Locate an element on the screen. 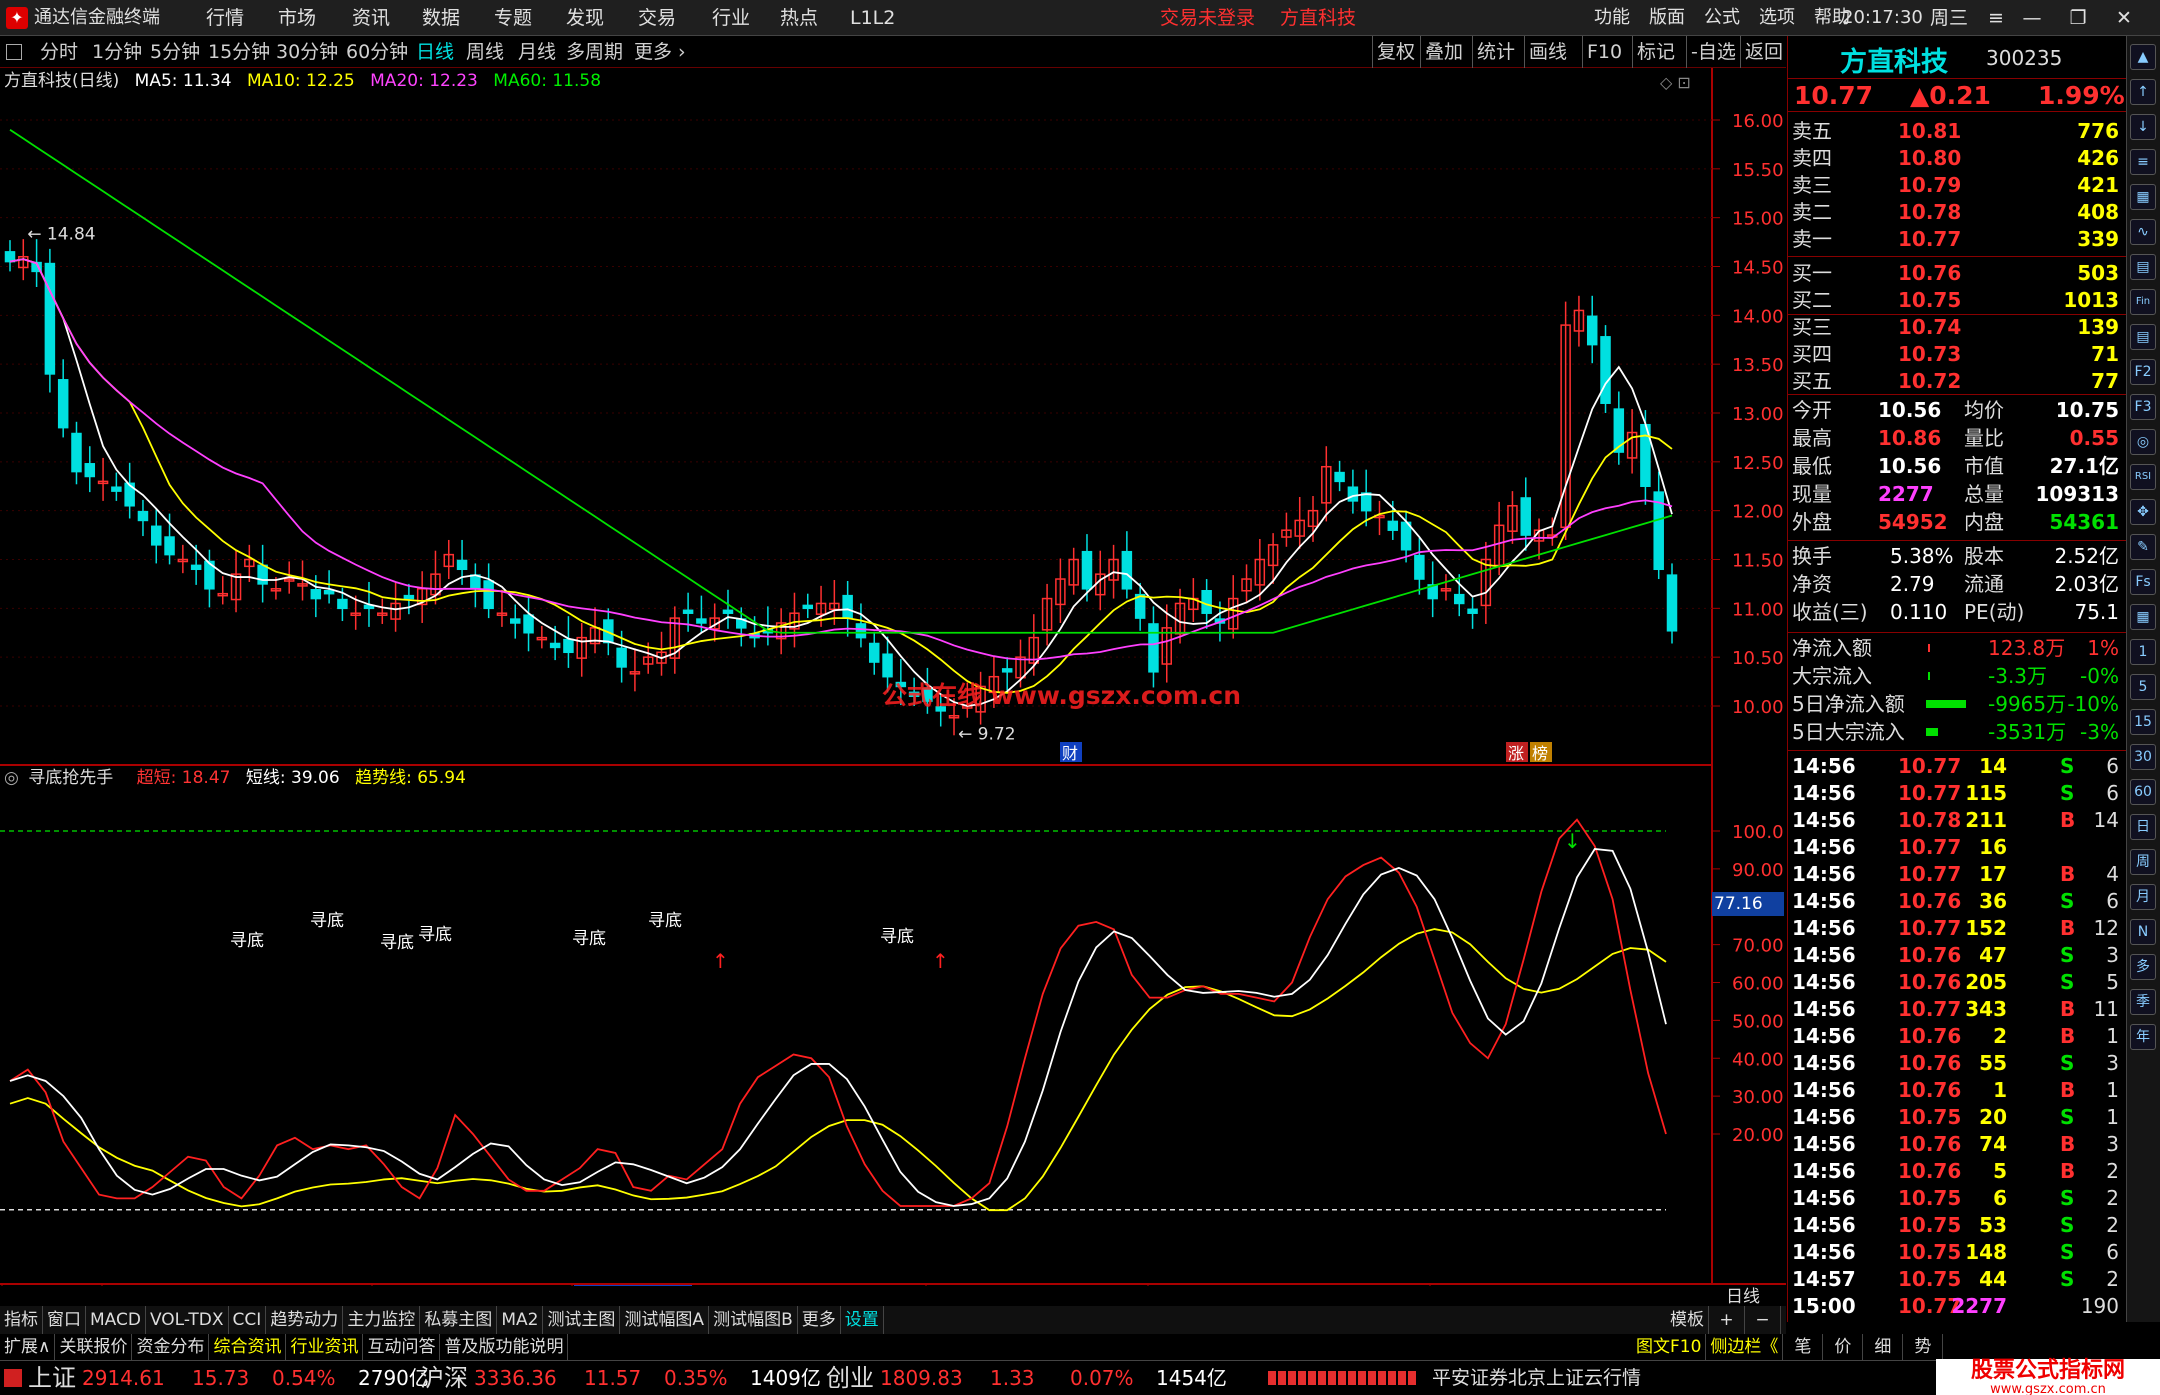 The image size is (2160, 1395). indicator-tab-12: 更多 is located at coordinates (819, 1320).